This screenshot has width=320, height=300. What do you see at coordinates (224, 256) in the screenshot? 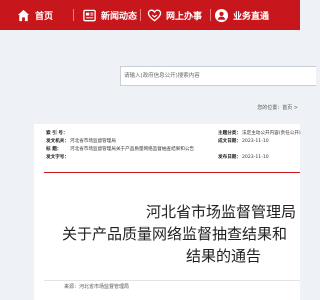
I see `document-heading-line-3: 结果的通告` at bounding box center [224, 256].